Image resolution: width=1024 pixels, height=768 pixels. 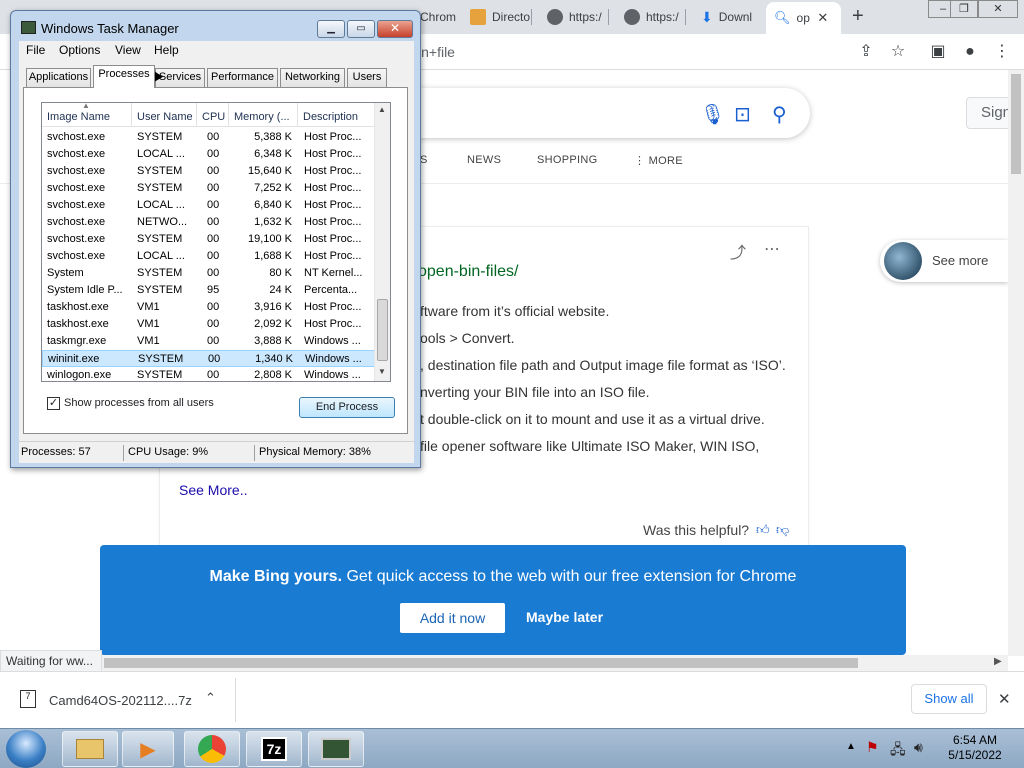 What do you see at coordinates (436, 52) in the screenshot?
I see `address-bar: in+file` at bounding box center [436, 52].